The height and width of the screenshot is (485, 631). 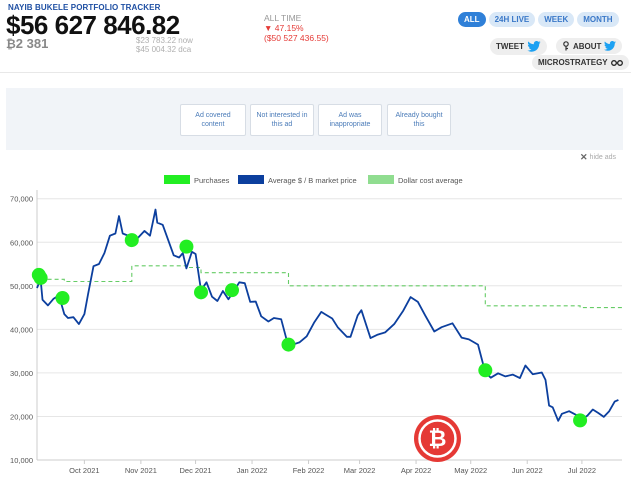 I want to click on x-tick-label: Oct 2021, so click(x=84, y=470).